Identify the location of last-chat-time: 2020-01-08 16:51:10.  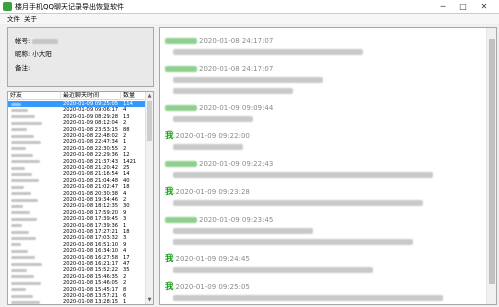
(91, 244).